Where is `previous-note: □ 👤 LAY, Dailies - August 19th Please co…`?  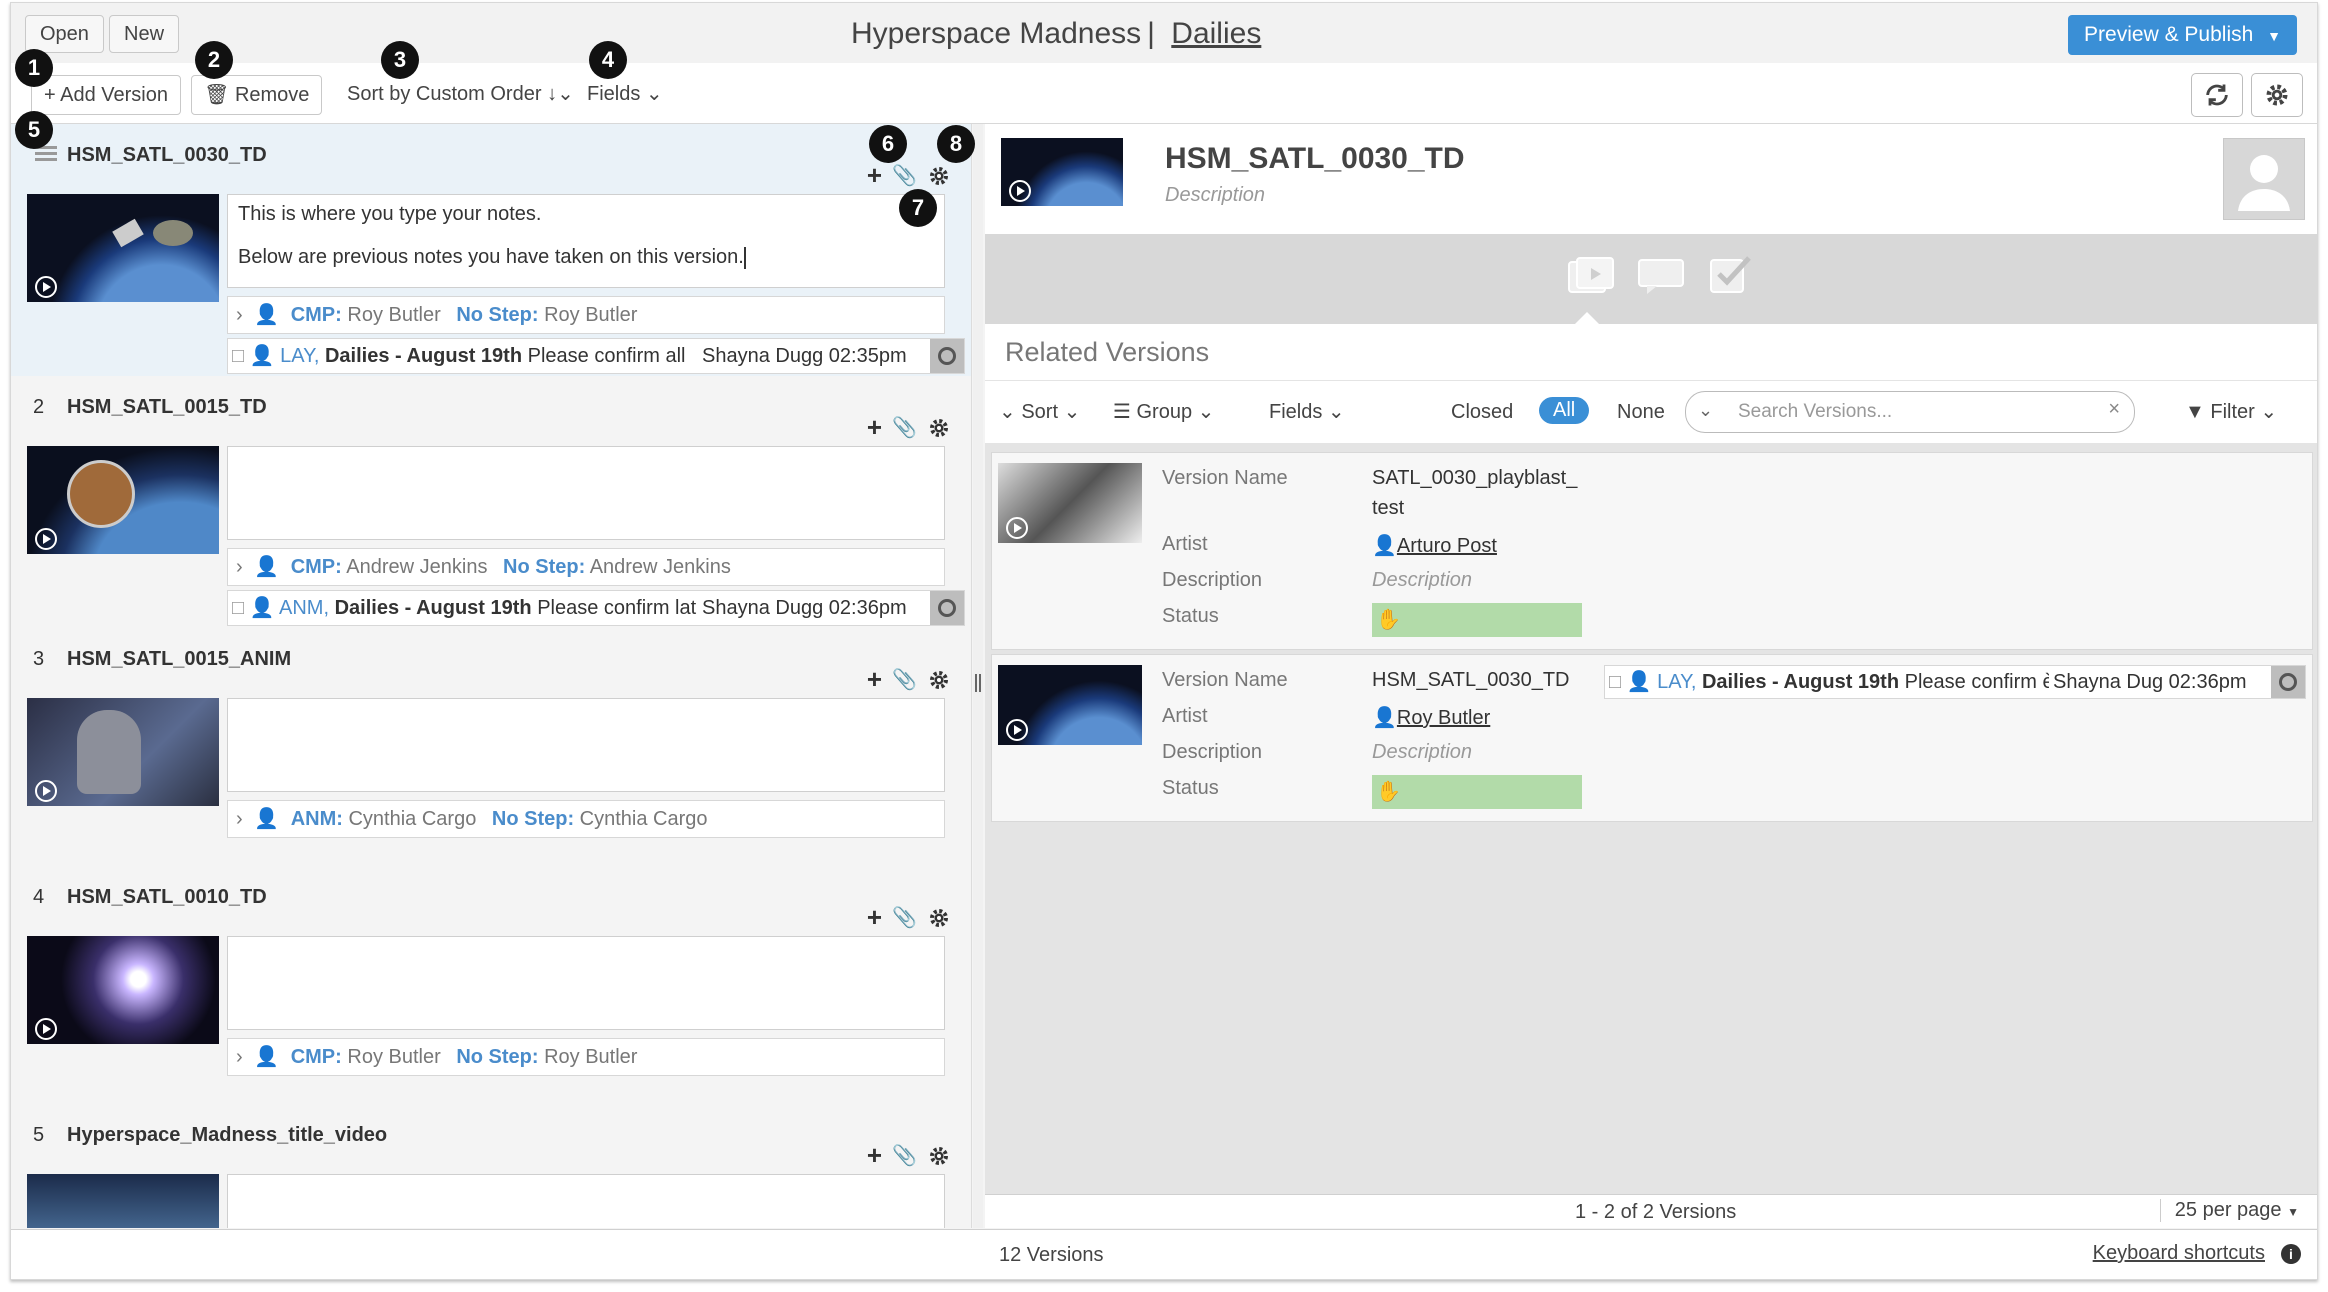 previous-note: □ 👤 LAY, Dailies - August 19th Please co… is located at coordinates (596, 356).